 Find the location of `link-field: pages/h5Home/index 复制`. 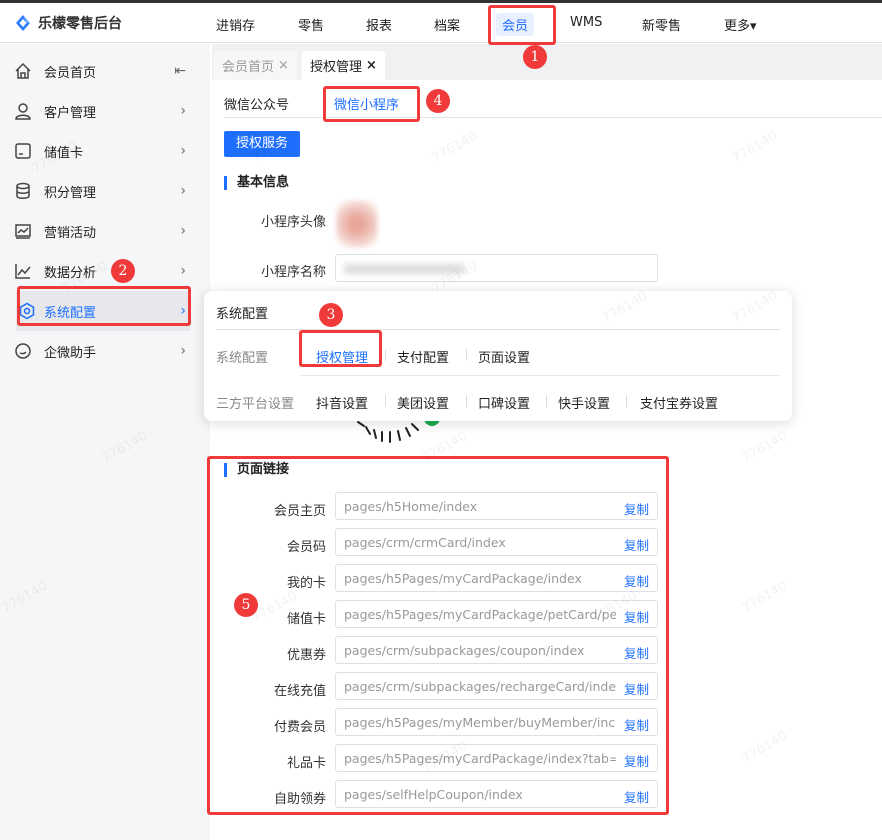

link-field: pages/h5Home/index 复制 is located at coordinates (496, 506).